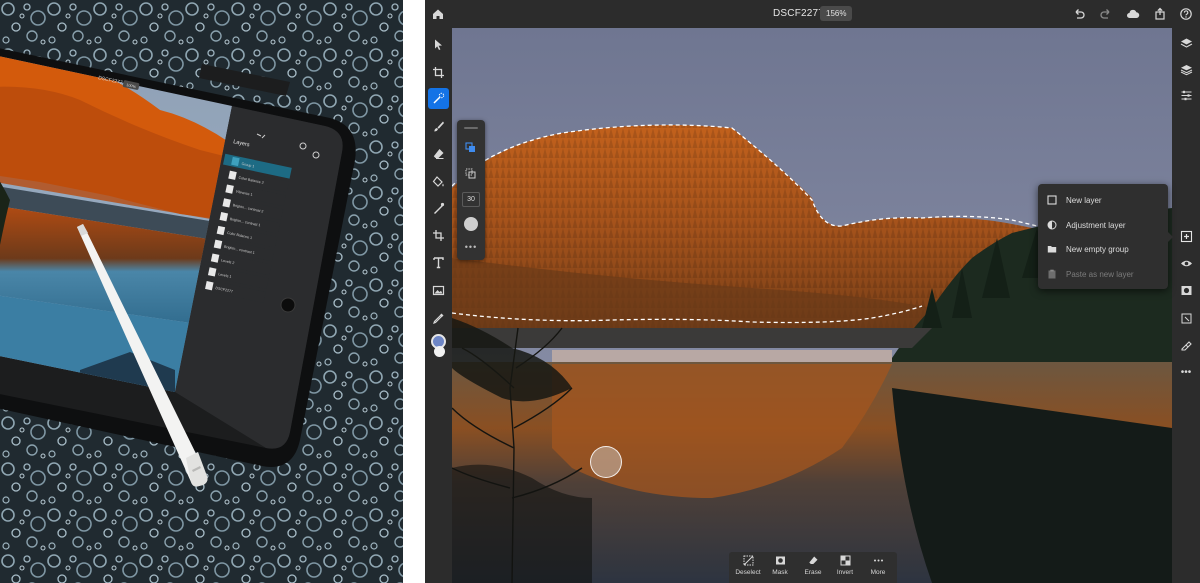 The width and height of the screenshot is (1200, 583). What do you see at coordinates (414, 291) in the screenshot?
I see `image-divider` at bounding box center [414, 291].